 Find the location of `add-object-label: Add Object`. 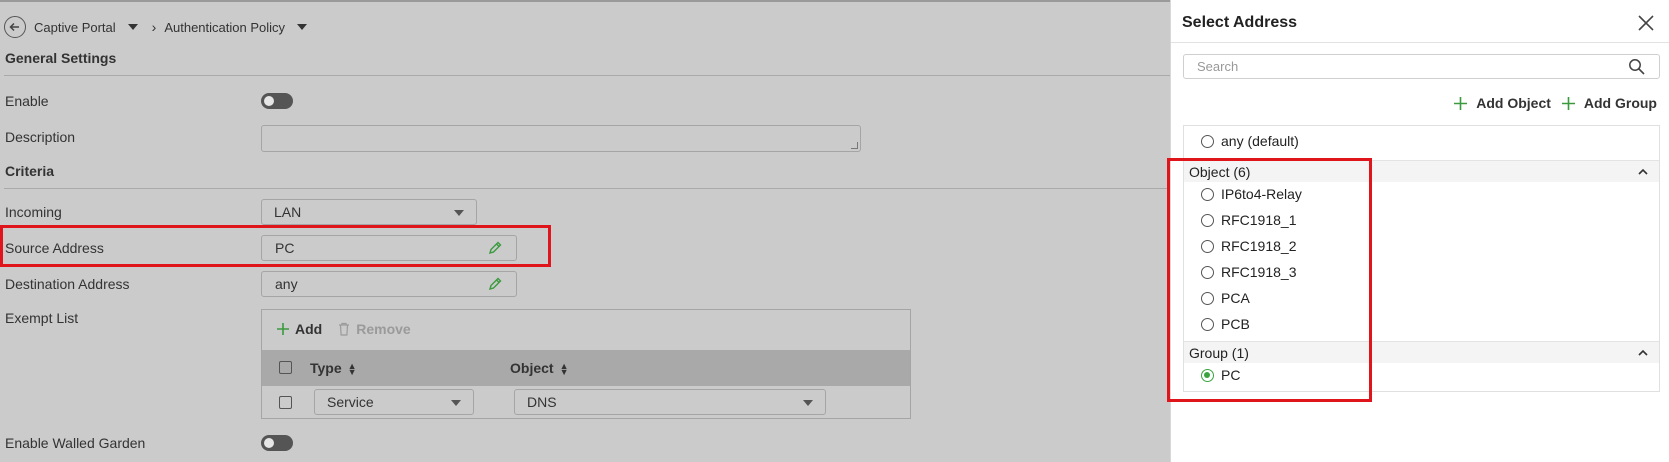

add-object-label: Add Object is located at coordinates (1513, 103).